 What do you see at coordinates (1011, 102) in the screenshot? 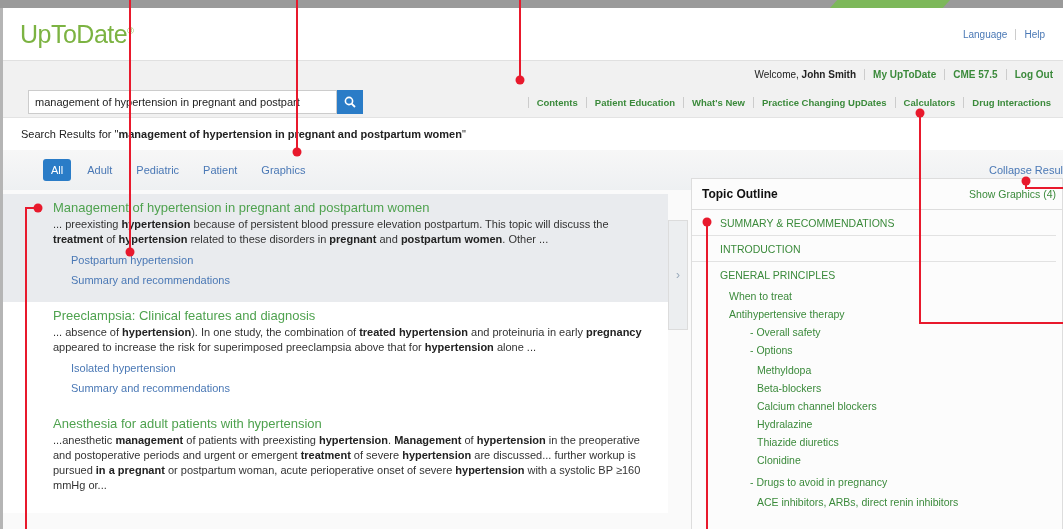
I see `nav-link: Drug Interactions` at bounding box center [1011, 102].